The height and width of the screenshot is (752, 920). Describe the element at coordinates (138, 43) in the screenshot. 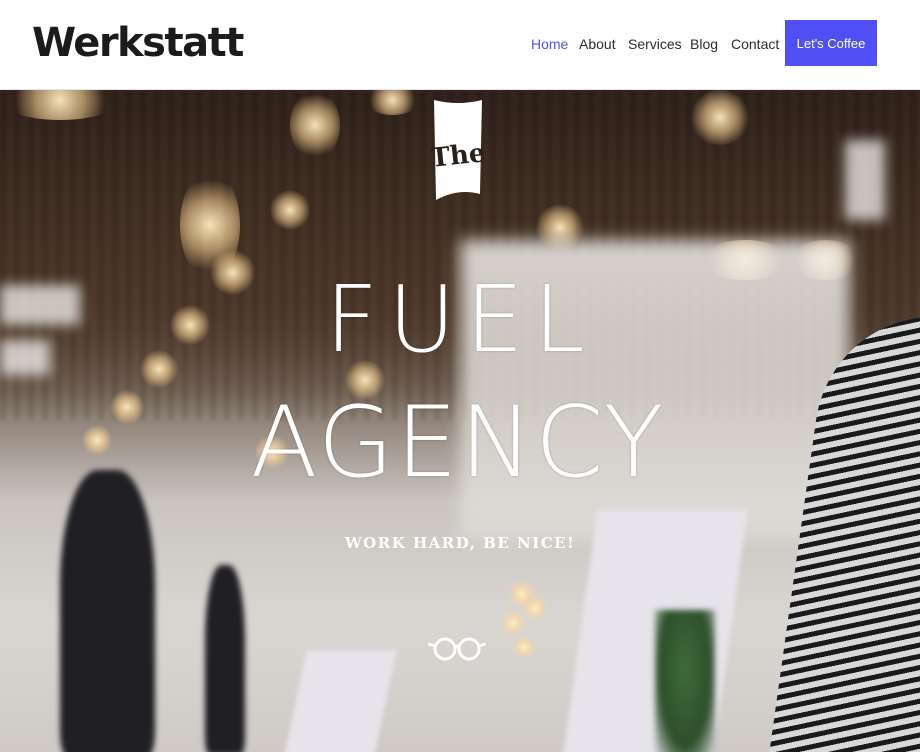

I see `site-logo: Werkstatt` at that location.